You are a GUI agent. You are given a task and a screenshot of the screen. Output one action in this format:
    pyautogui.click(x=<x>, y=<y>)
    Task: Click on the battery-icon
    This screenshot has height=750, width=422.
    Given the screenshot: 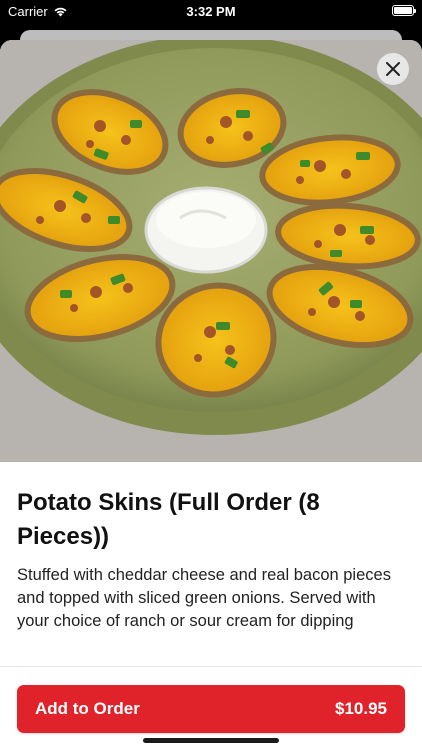 What is the action you would take?
    pyautogui.click(x=404, y=10)
    